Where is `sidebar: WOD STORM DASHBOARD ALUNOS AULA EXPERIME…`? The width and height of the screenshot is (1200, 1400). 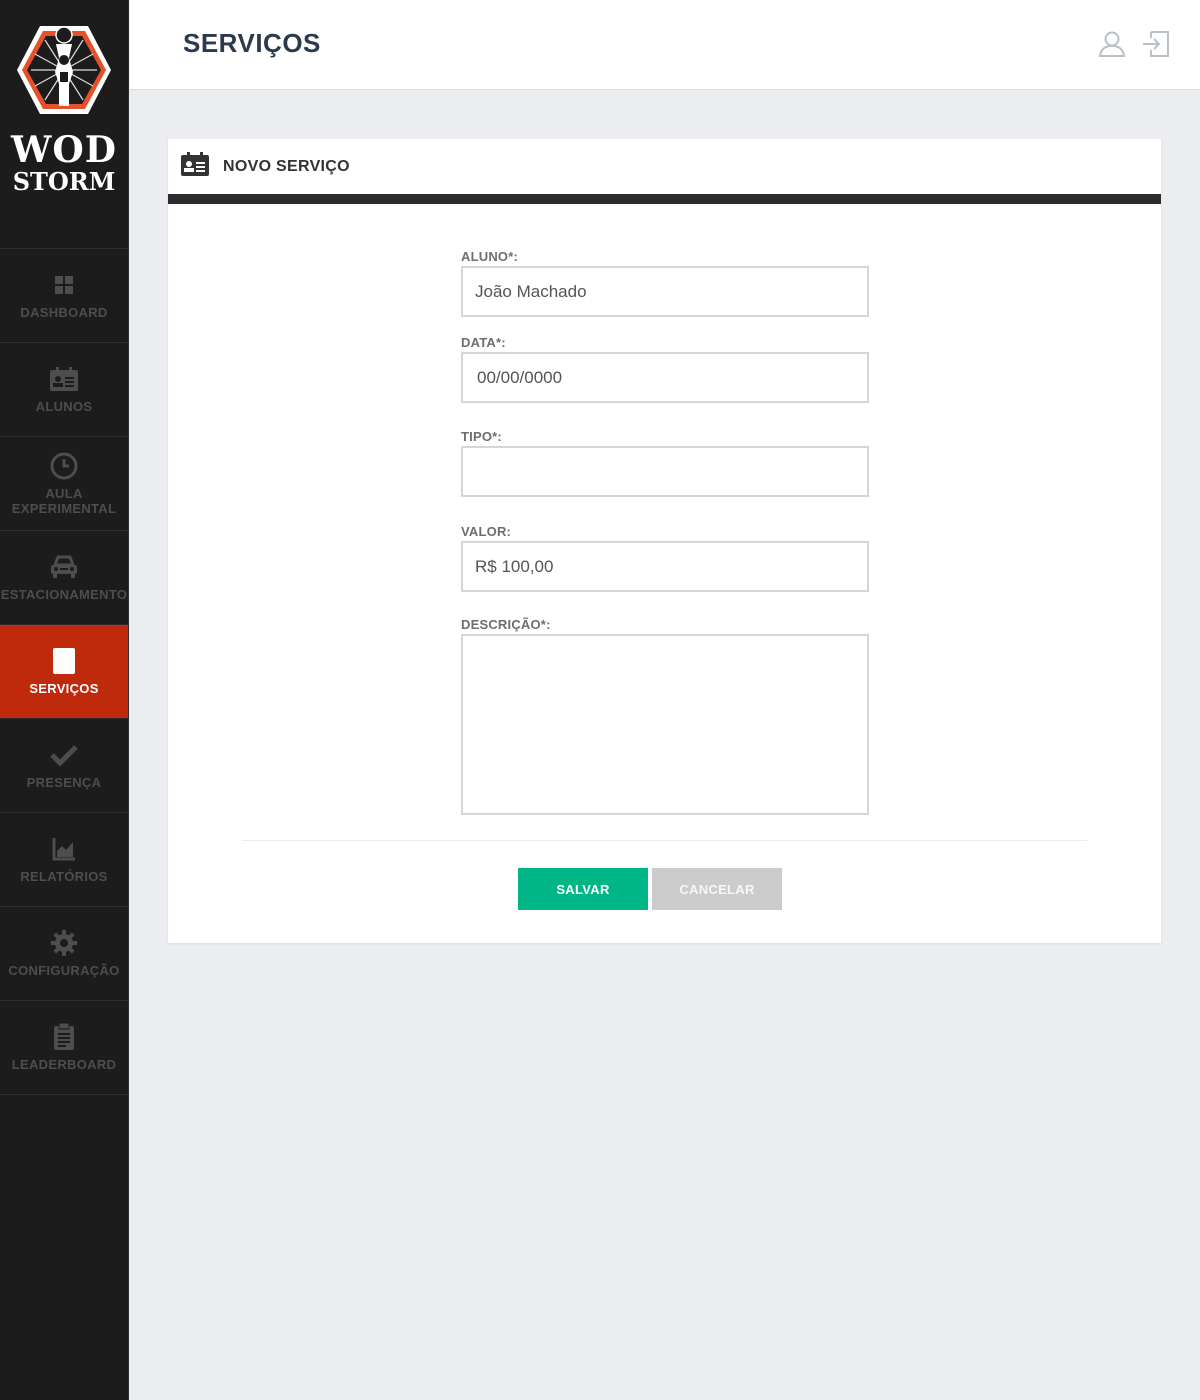 sidebar: WOD STORM DASHBOARD ALUNOS AULA EXPERIME… is located at coordinates (64, 700).